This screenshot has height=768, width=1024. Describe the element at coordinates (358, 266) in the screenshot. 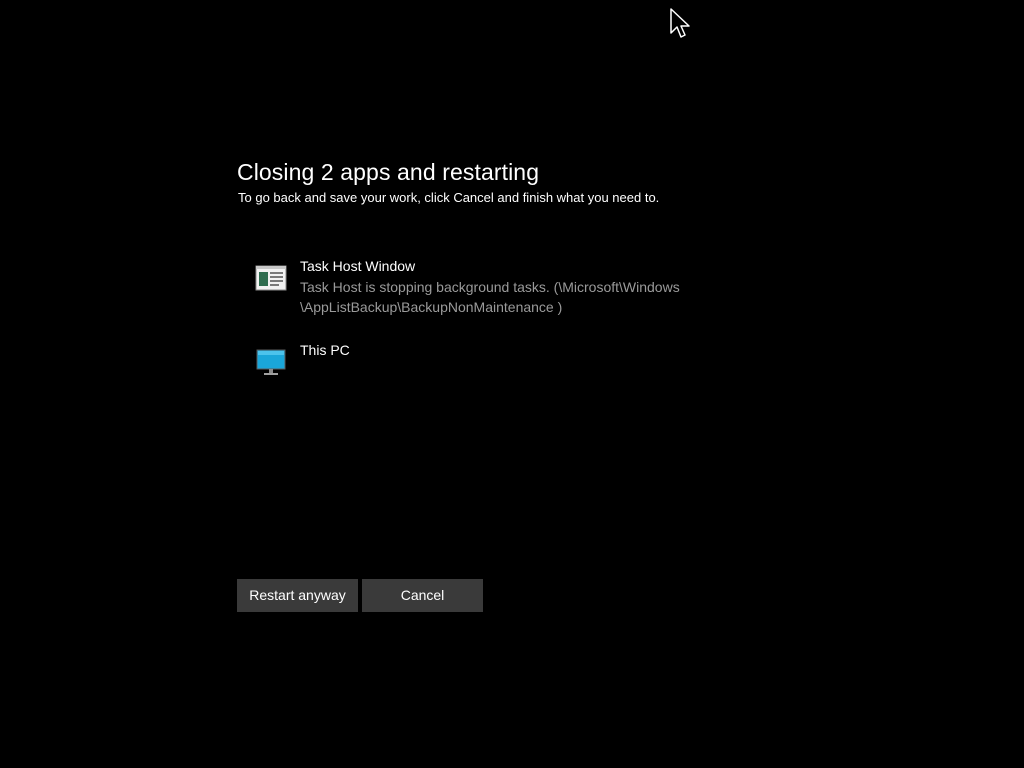

I see `app-name: Task Host Window` at that location.